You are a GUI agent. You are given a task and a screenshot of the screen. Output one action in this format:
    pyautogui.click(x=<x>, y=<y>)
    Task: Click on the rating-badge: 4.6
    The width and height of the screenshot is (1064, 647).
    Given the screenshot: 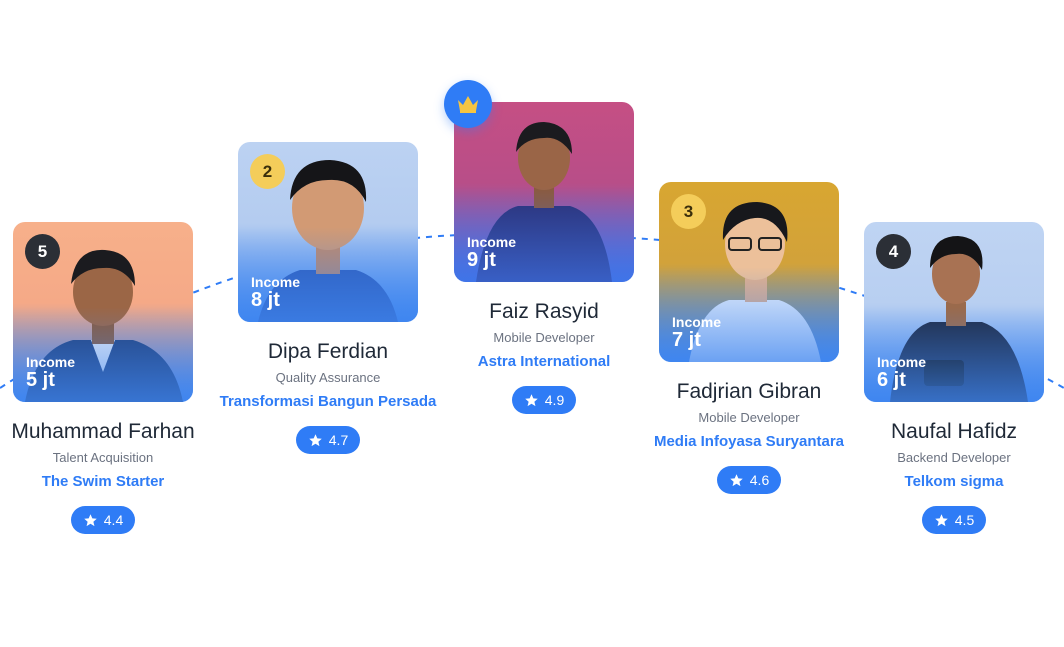 What is the action you would take?
    pyautogui.click(x=749, y=480)
    